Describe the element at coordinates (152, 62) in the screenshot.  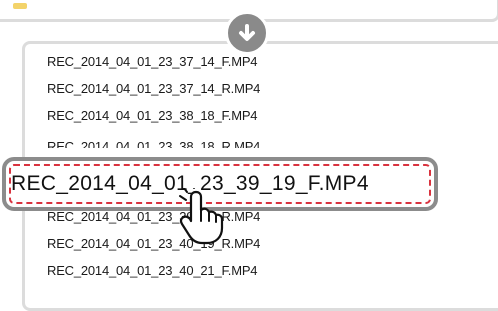
I see `file-list-item: REC_2014_04_01_23_37_14_F.MP4` at that location.